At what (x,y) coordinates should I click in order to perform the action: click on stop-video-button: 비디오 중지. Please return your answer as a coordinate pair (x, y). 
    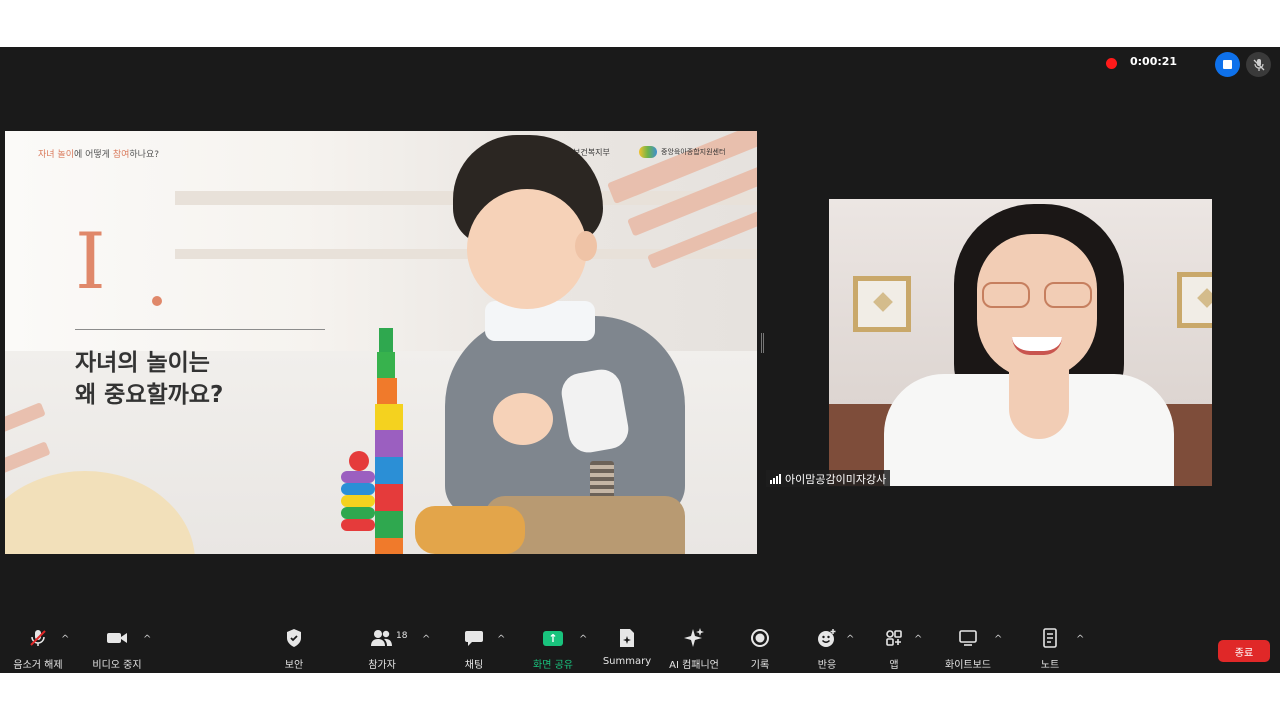
    Looking at the image, I should click on (117, 649).